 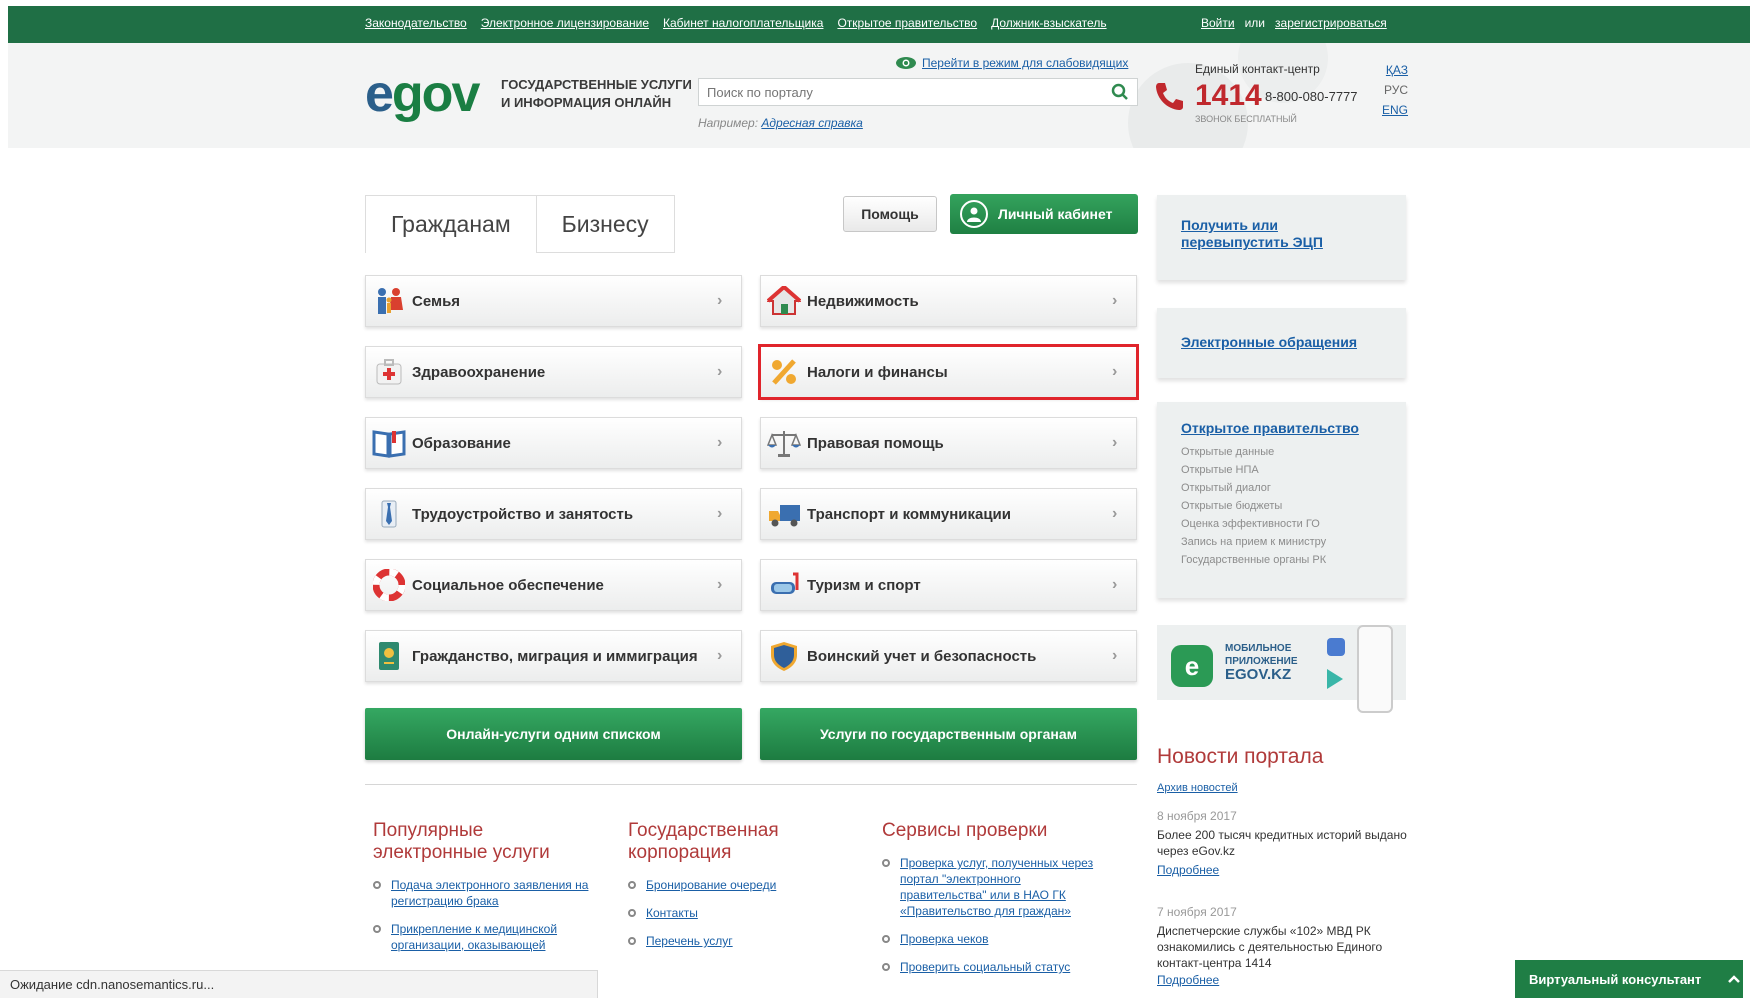 What do you see at coordinates (948, 301) in the screenshot?
I see `category-realty: Недвижимость ›` at bounding box center [948, 301].